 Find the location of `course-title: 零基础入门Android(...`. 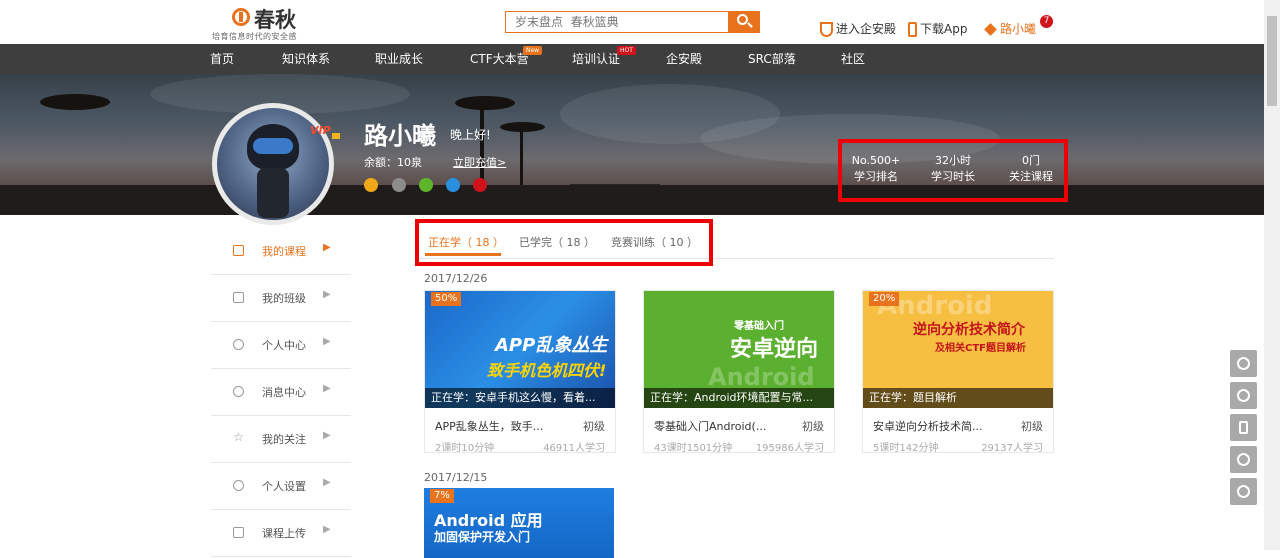

course-title: 零基础入门Android(... is located at coordinates (719, 426).